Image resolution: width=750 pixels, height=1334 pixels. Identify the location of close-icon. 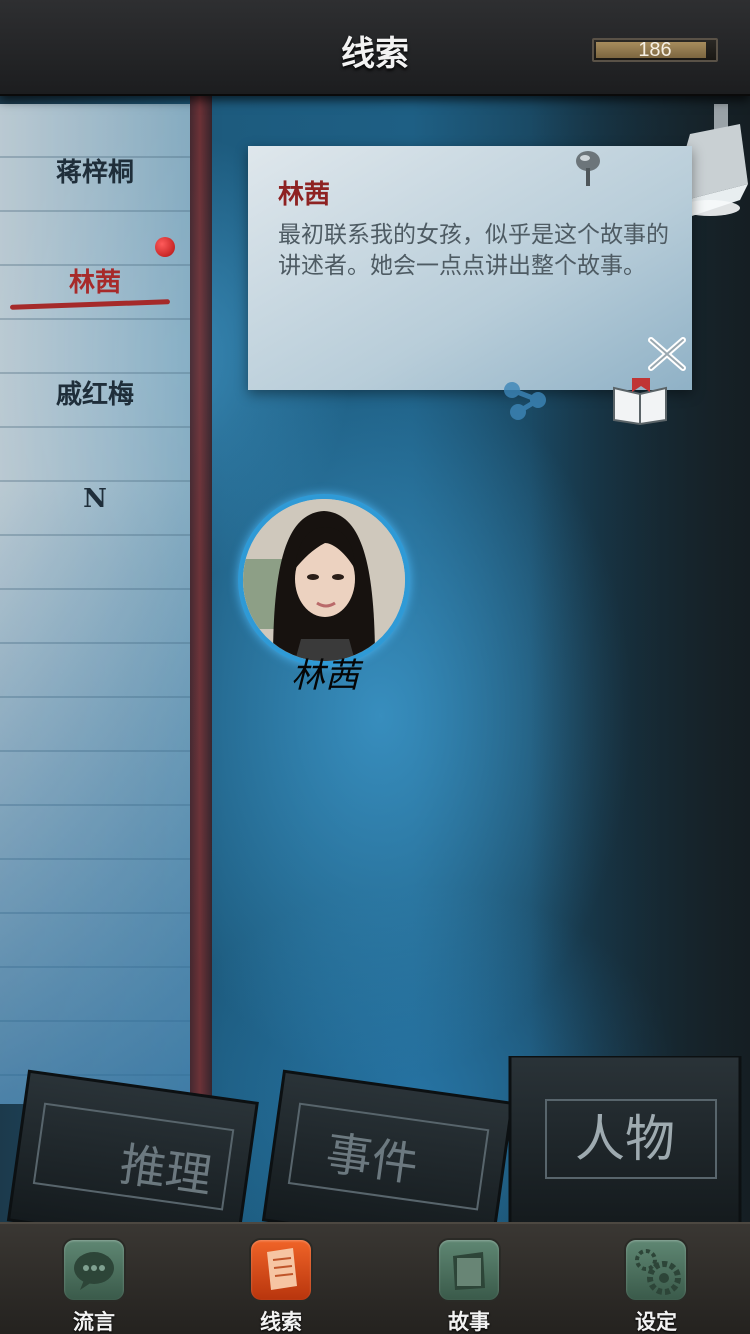
(667, 354).